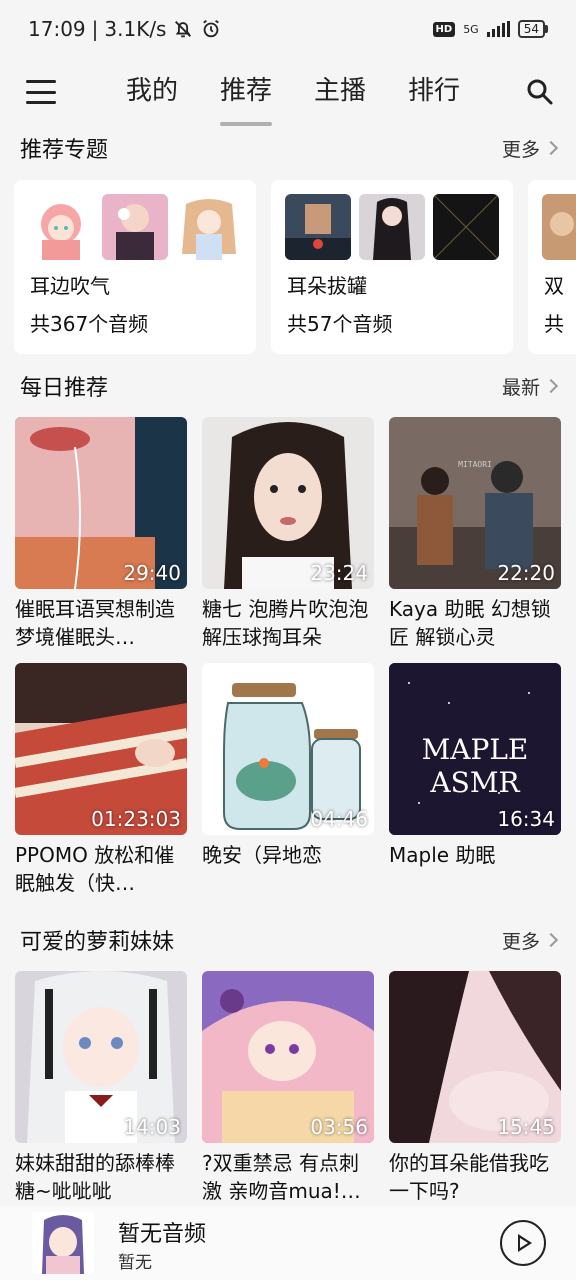 The width and height of the screenshot is (576, 1280). Describe the element at coordinates (554, 286) in the screenshot. I see `topic-name: 双` at that location.